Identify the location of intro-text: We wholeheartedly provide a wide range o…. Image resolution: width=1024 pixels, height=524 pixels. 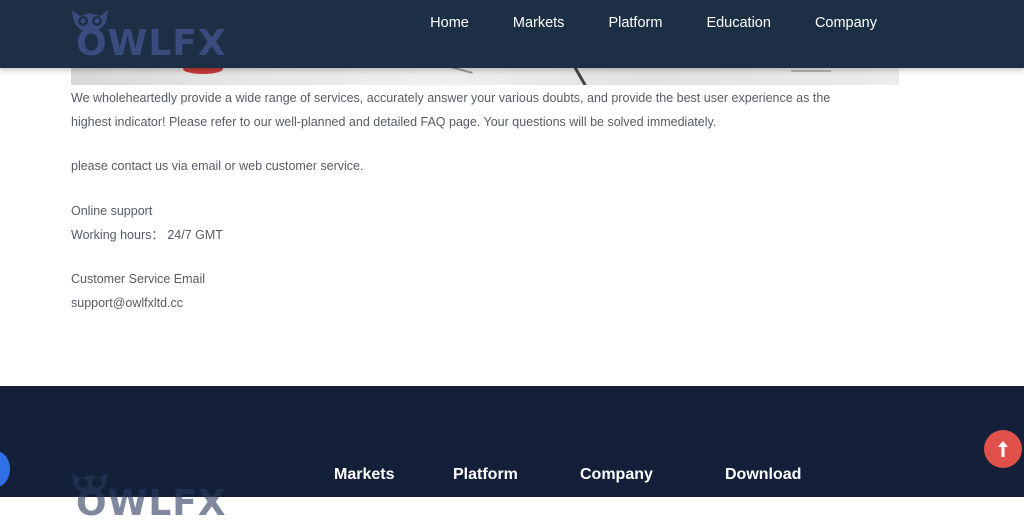
(451, 110).